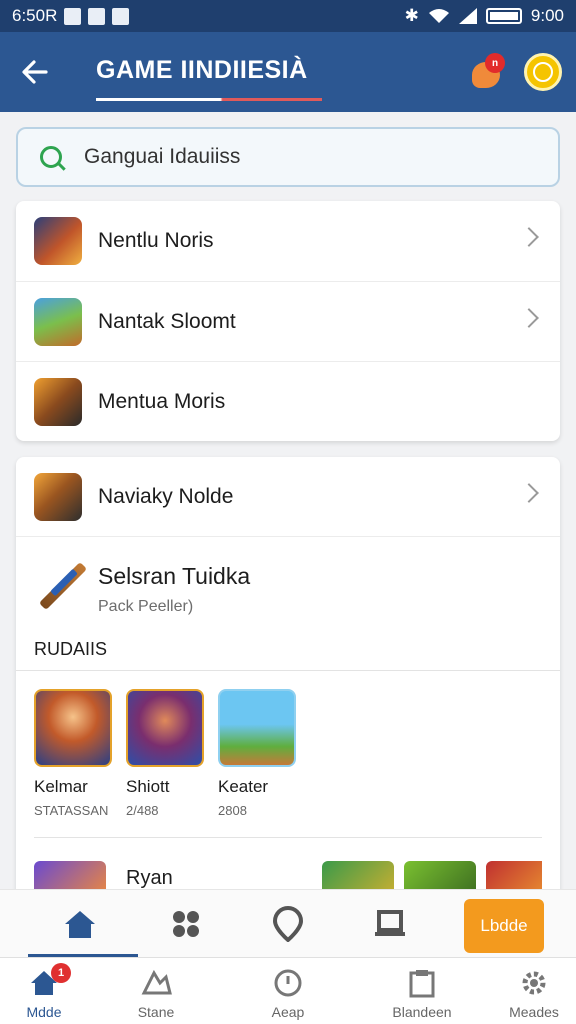  What do you see at coordinates (495, 63) in the screenshot?
I see `notification-badge: n` at bounding box center [495, 63].